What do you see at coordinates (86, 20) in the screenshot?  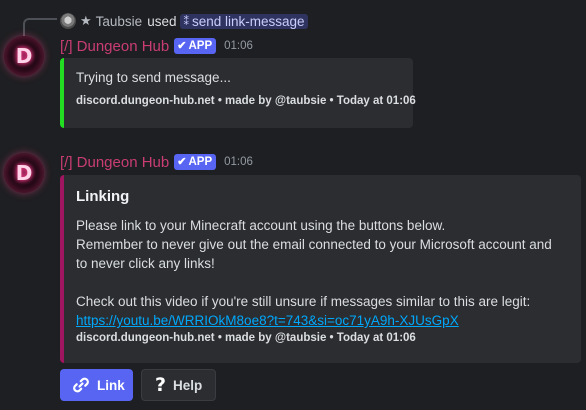 I see `star-icon: ★` at bounding box center [86, 20].